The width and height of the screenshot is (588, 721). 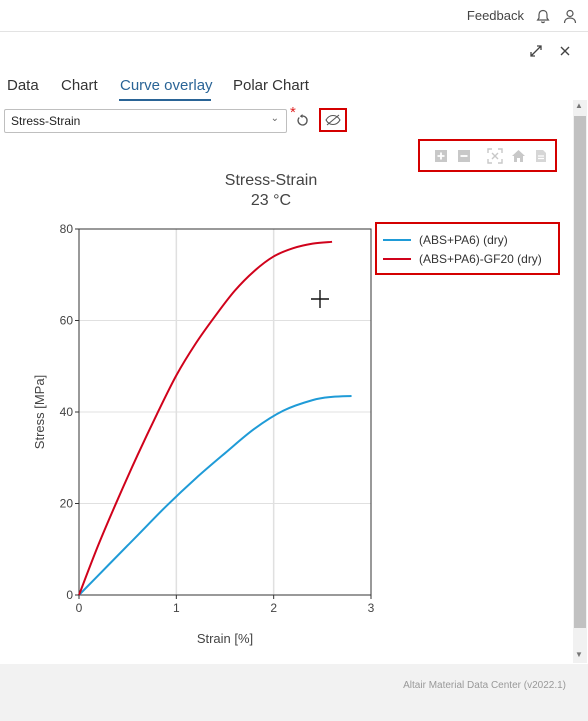 I want to click on feedback-link: Feedback, so click(x=495, y=15).